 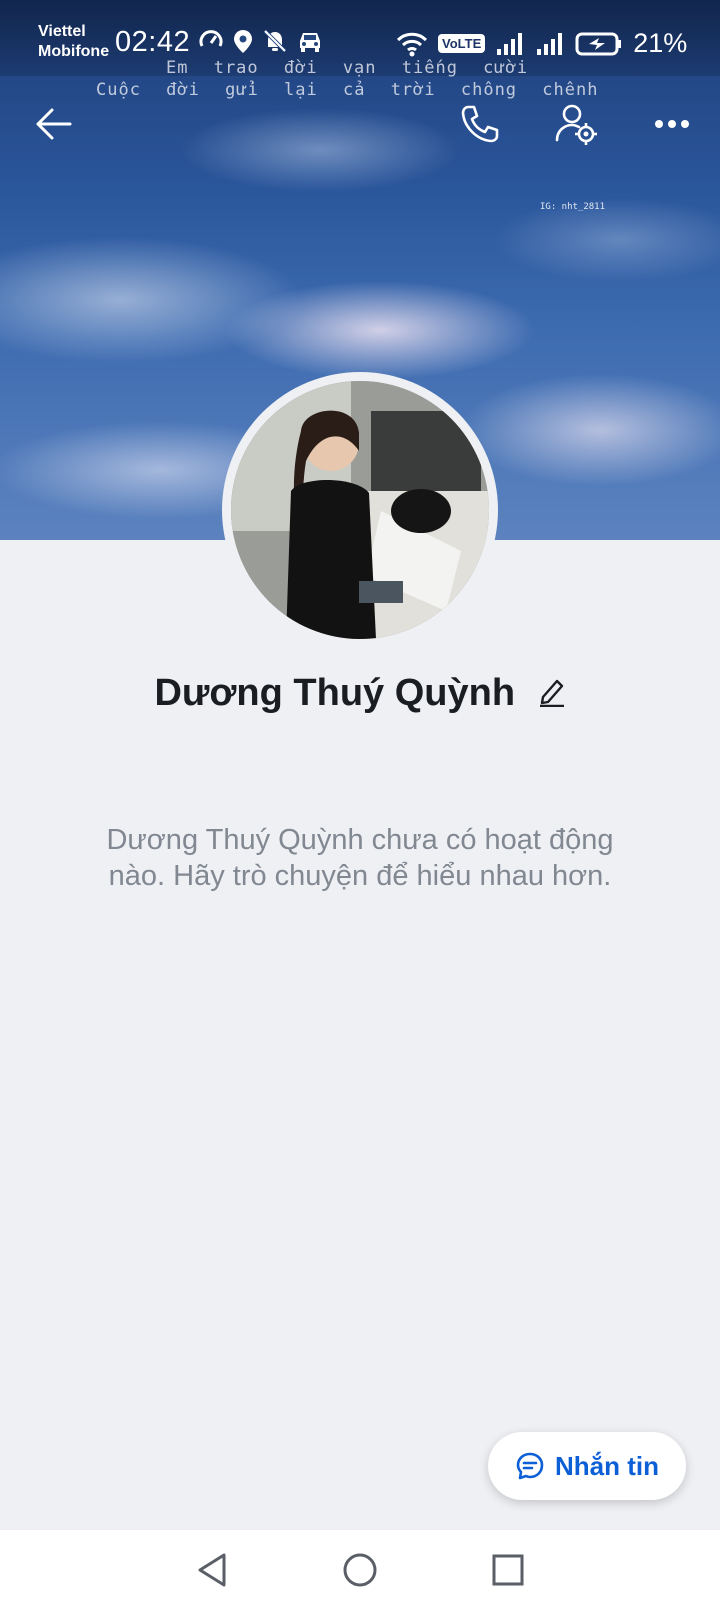 I want to click on profile-name: Dương Thuý Quỳnh, so click(x=335, y=693).